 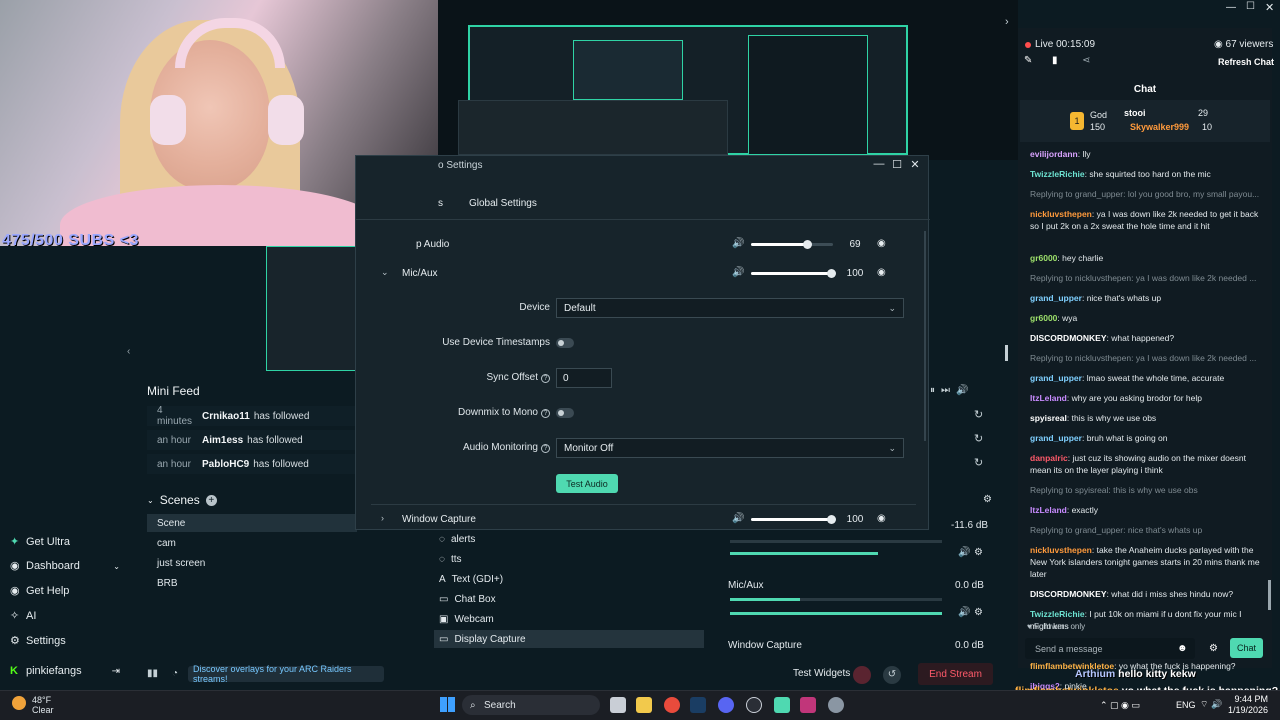 What do you see at coordinates (565, 343) in the screenshot?
I see `timestamps-toggle` at bounding box center [565, 343].